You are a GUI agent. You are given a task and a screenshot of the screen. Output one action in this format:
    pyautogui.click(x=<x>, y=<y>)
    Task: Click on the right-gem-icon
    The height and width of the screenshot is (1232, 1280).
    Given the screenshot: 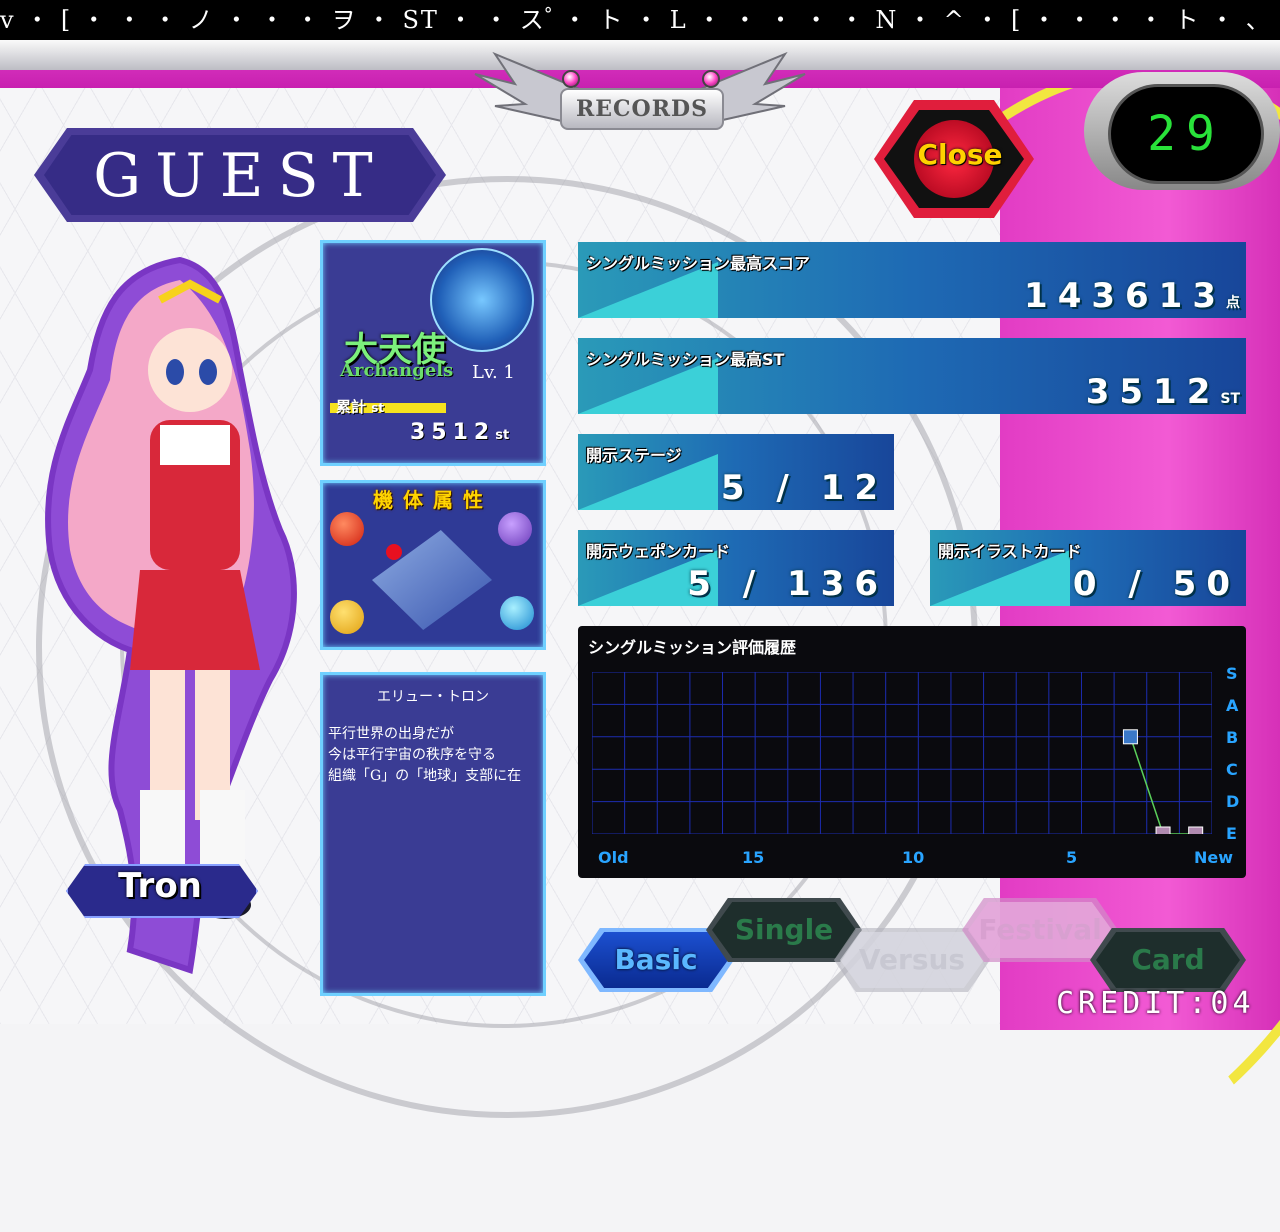 What is the action you would take?
    pyautogui.click(x=711, y=79)
    